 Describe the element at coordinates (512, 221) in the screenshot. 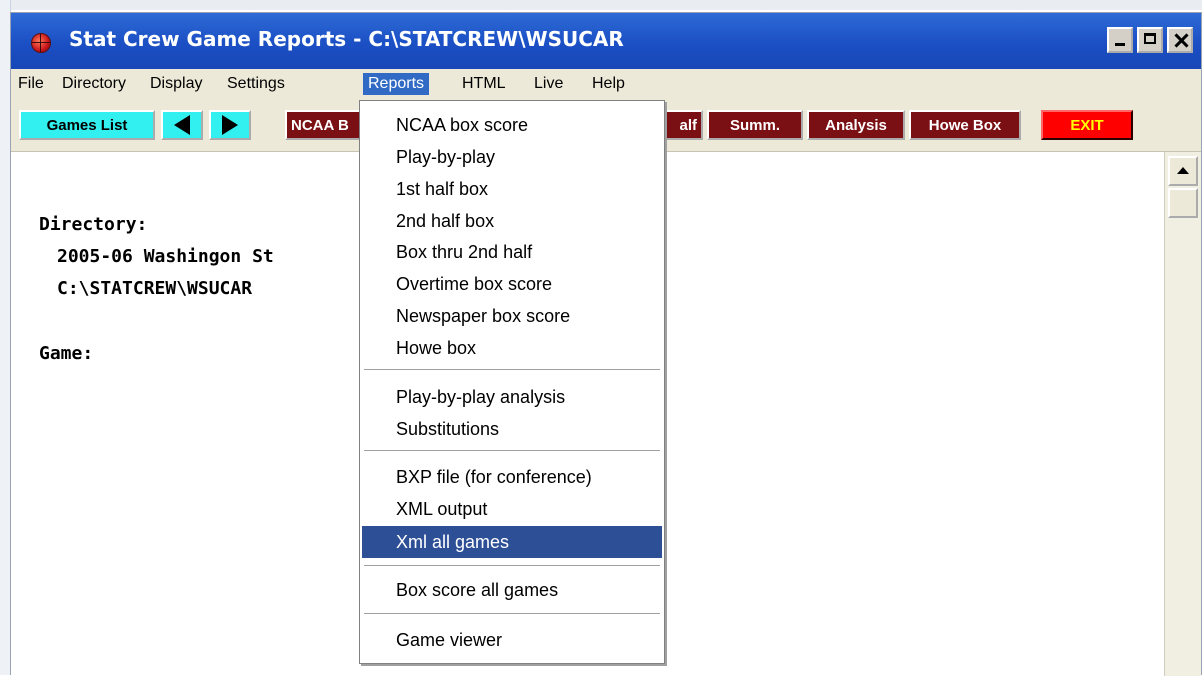

I see `menu-item-2nd-half-box: 2nd half box` at that location.